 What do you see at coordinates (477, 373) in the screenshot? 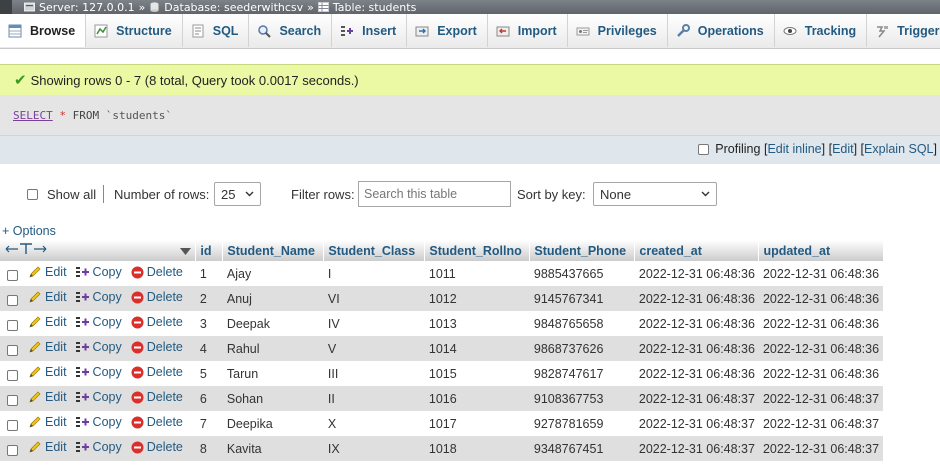
I see `cell-student-rollno: 1015` at bounding box center [477, 373].